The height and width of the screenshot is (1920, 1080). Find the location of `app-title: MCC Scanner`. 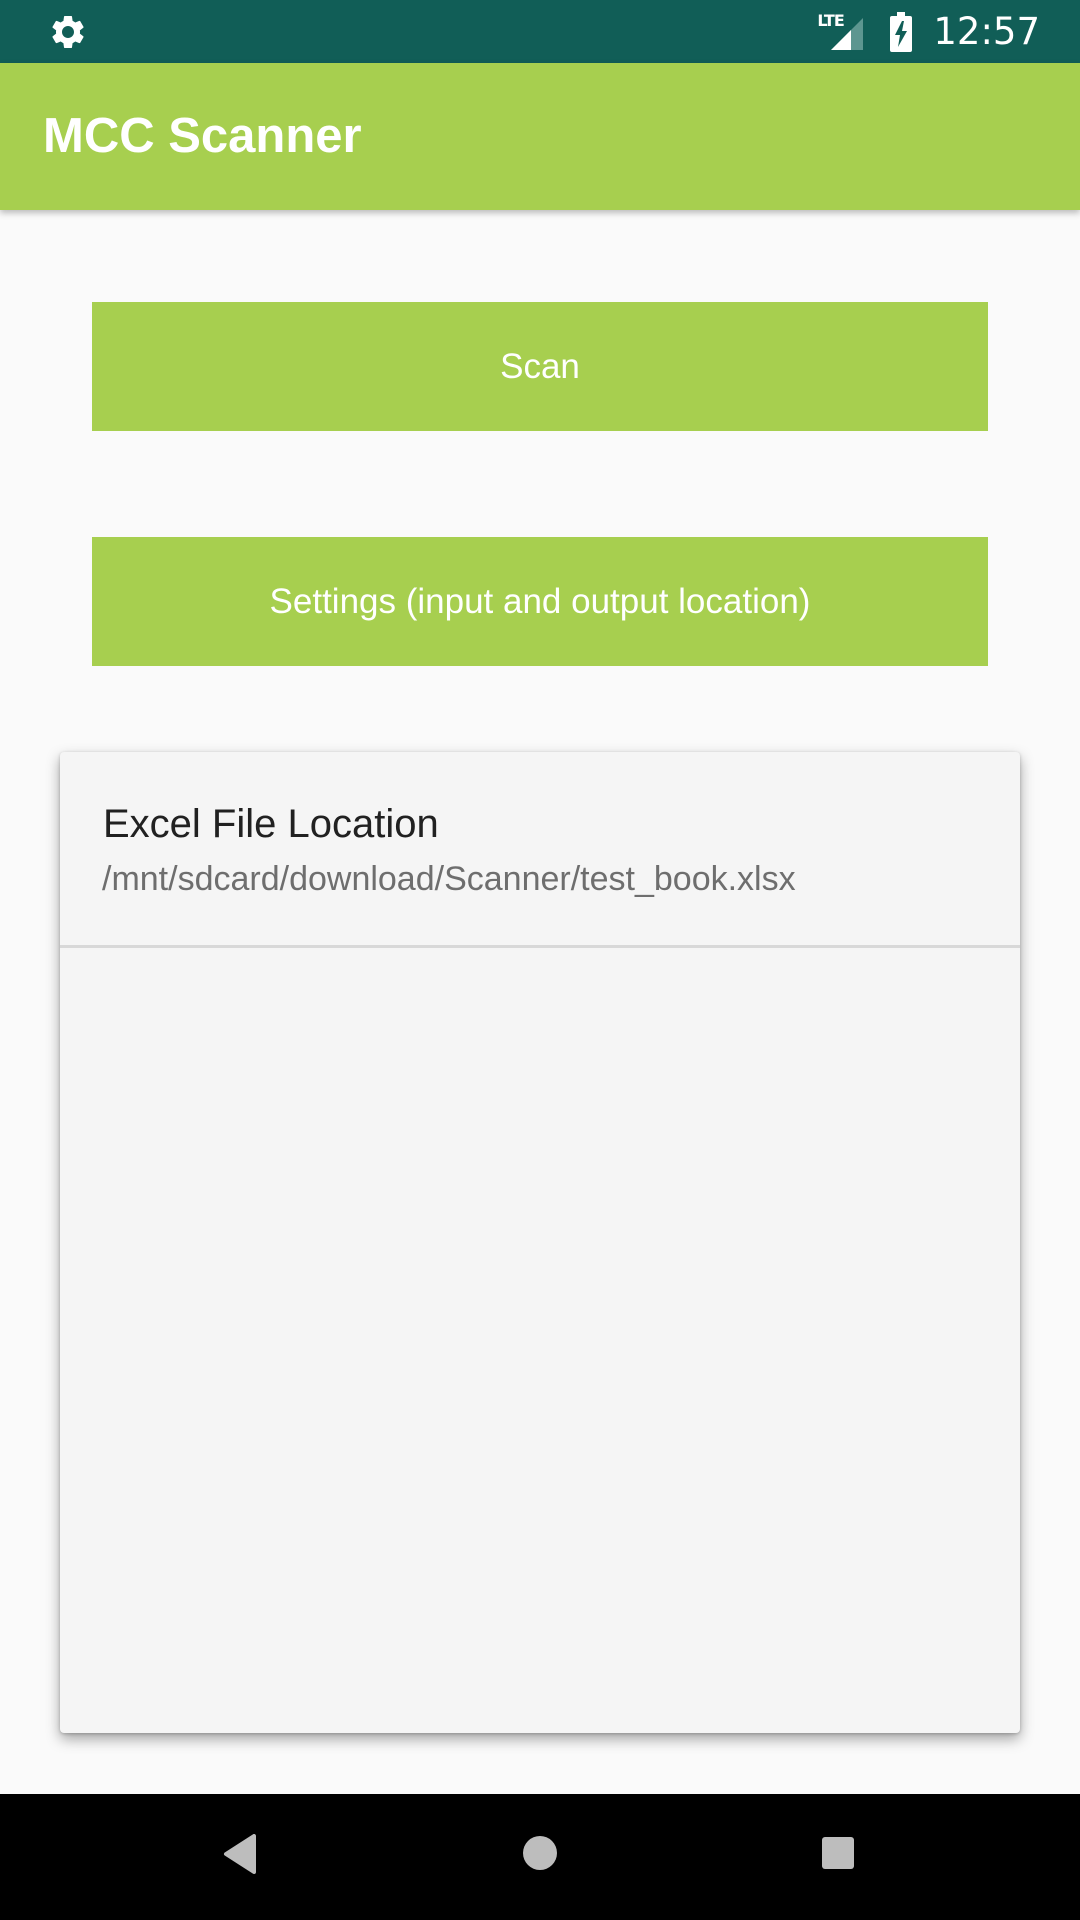

app-title: MCC Scanner is located at coordinates (202, 136).